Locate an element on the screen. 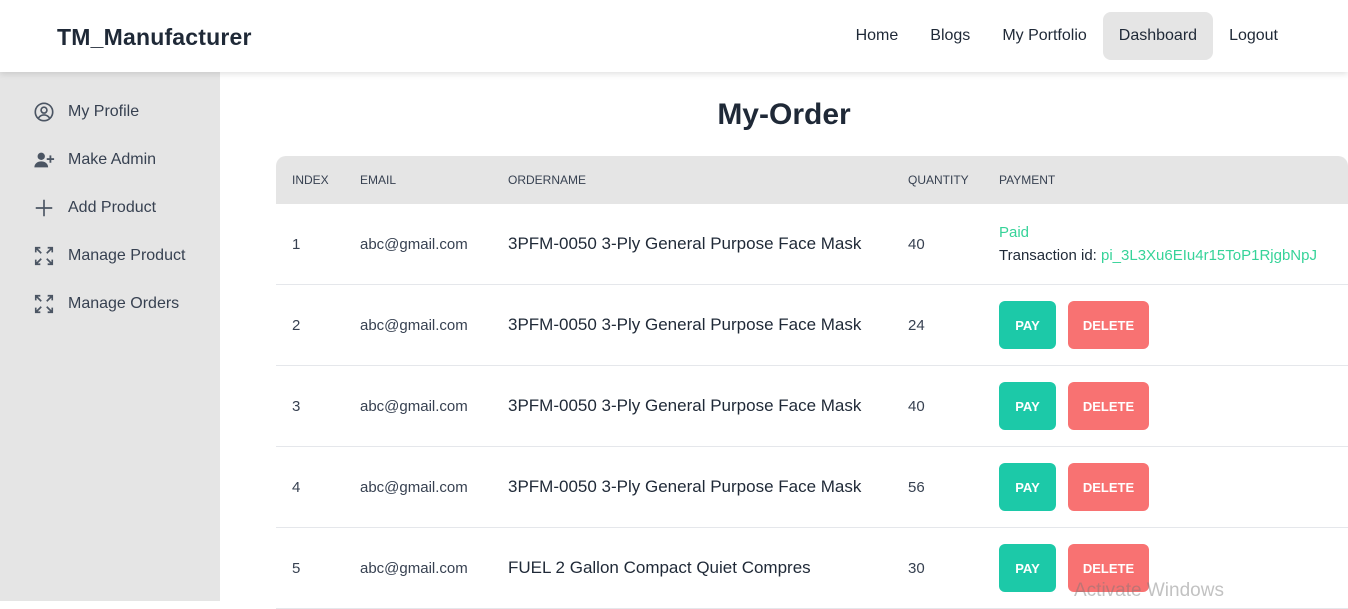 This screenshot has width=1348, height=609. plus-icon is located at coordinates (44, 208).